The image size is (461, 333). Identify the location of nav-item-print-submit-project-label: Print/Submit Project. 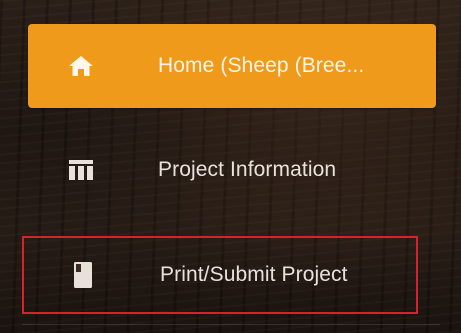
(254, 274).